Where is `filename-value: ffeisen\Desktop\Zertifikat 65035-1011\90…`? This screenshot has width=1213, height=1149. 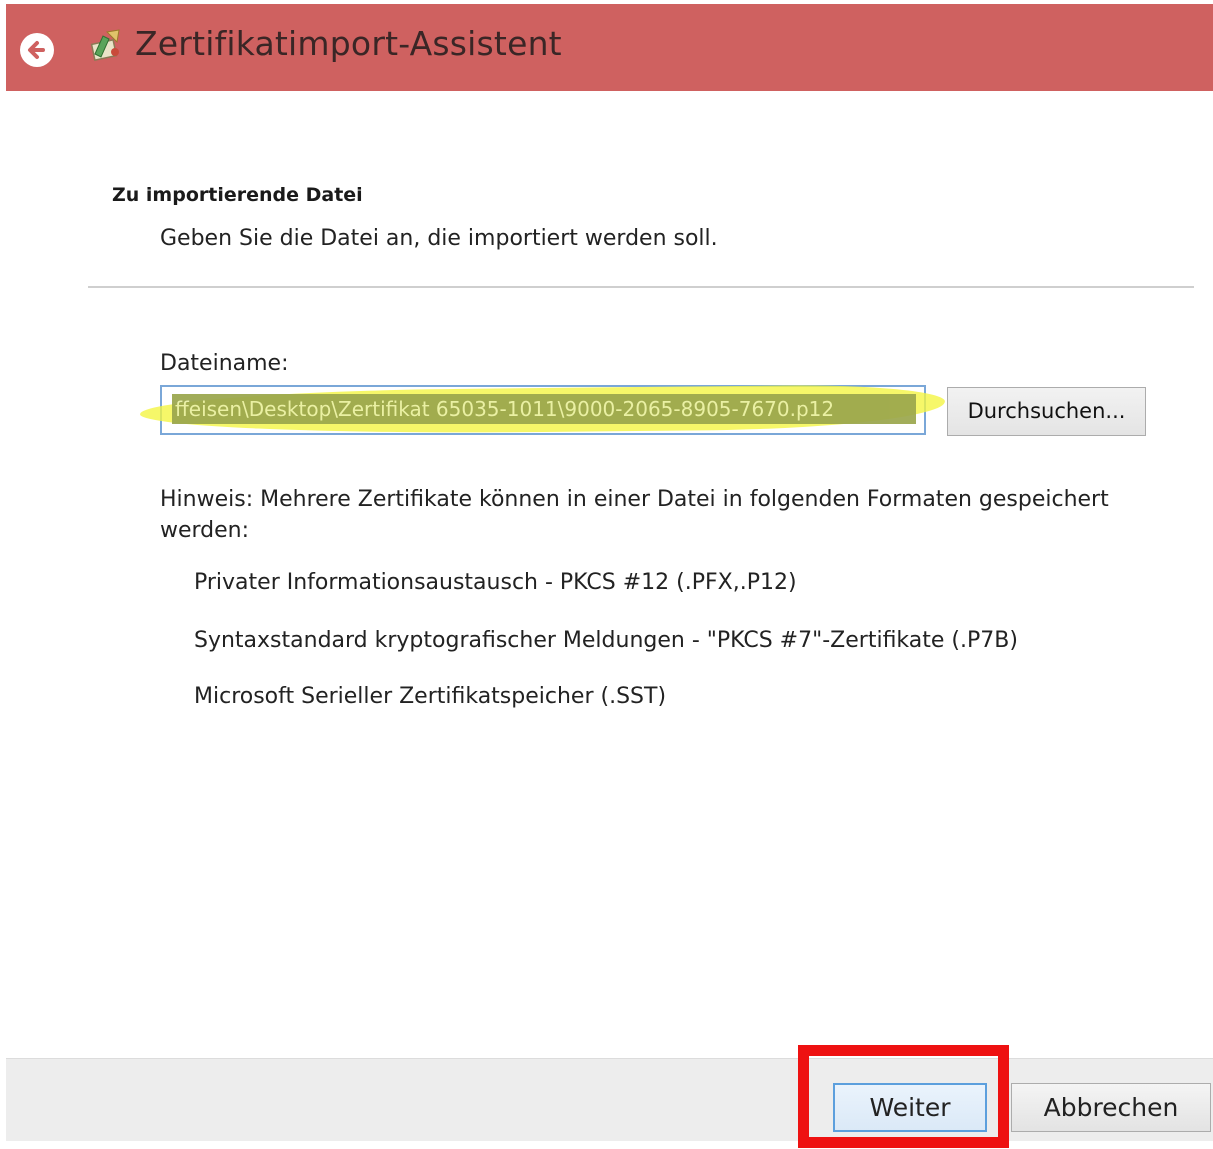 filename-value: ffeisen\Desktop\Zertifikat 65035-1011\90… is located at coordinates (544, 409).